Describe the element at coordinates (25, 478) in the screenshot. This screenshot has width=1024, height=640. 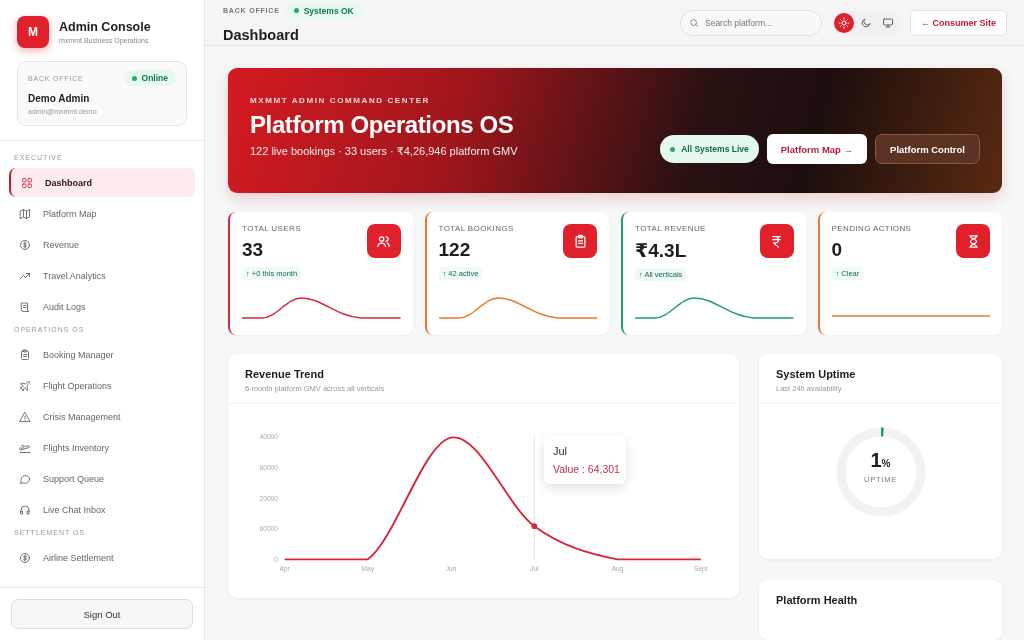
I see `chat-icon` at that location.